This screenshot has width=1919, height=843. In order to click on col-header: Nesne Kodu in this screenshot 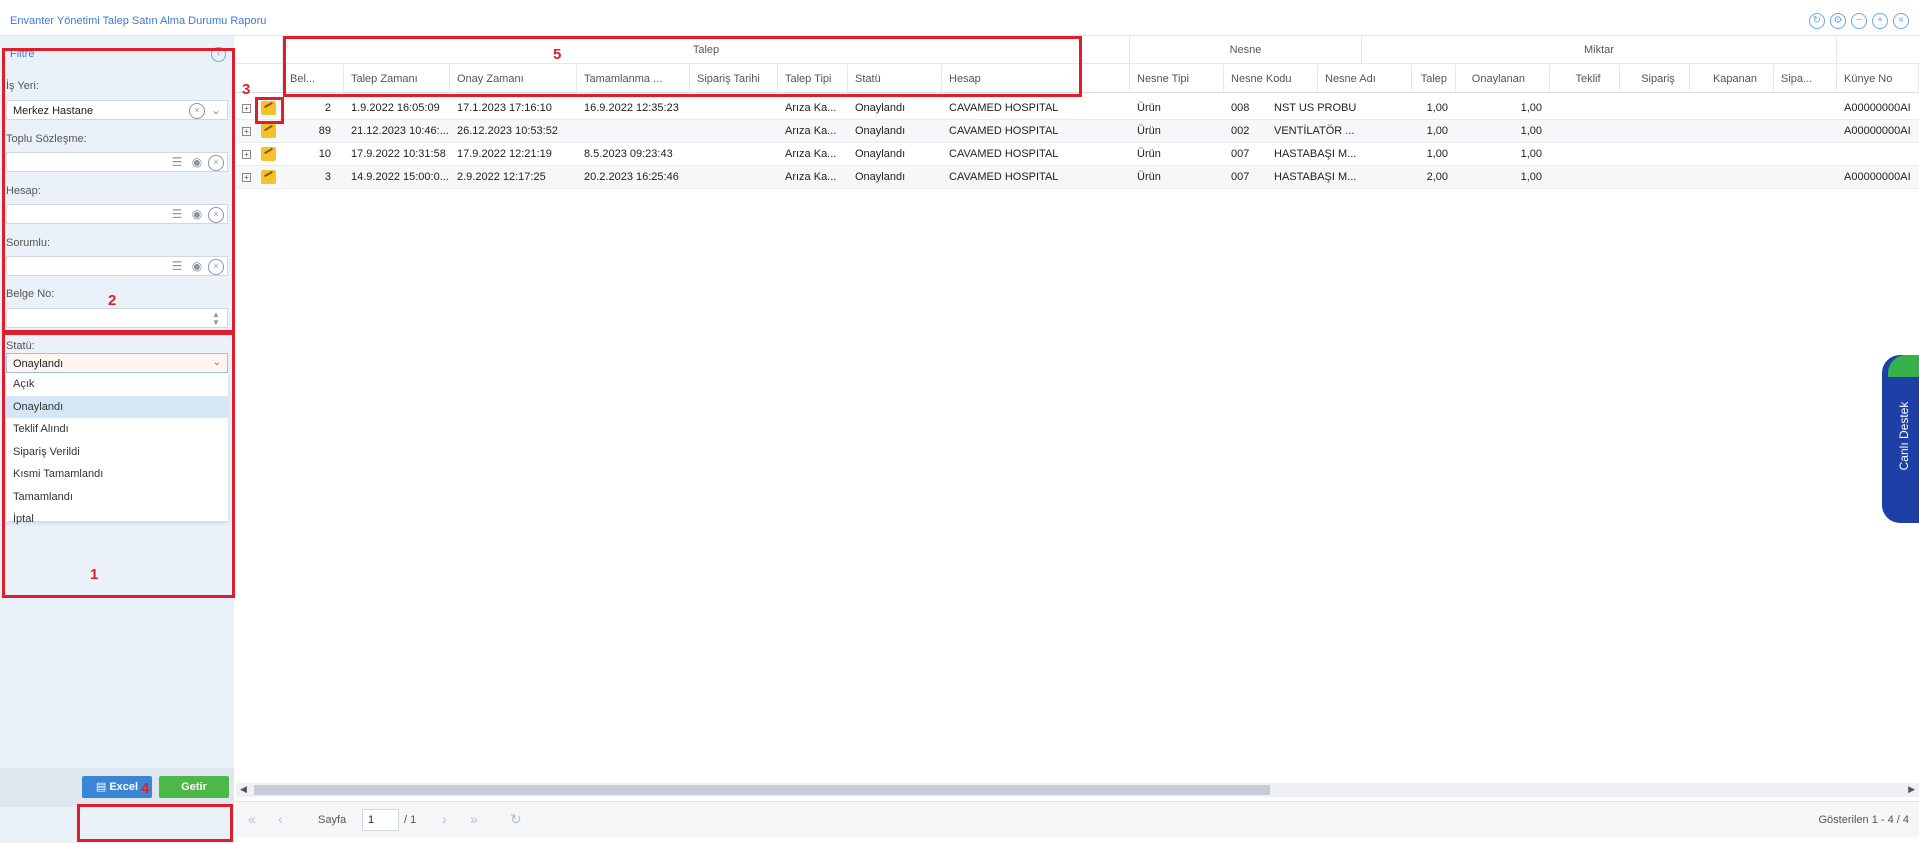, I will do `click(1271, 79)`.